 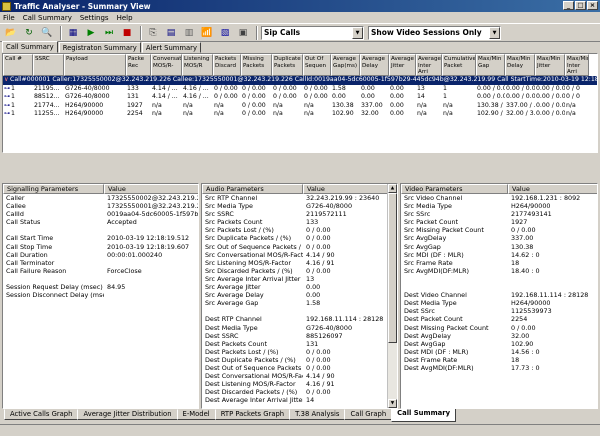 What do you see at coordinates (499, 336) in the screenshot?
I see `video-row: Dest AvgDelay 32.00` at bounding box center [499, 336].